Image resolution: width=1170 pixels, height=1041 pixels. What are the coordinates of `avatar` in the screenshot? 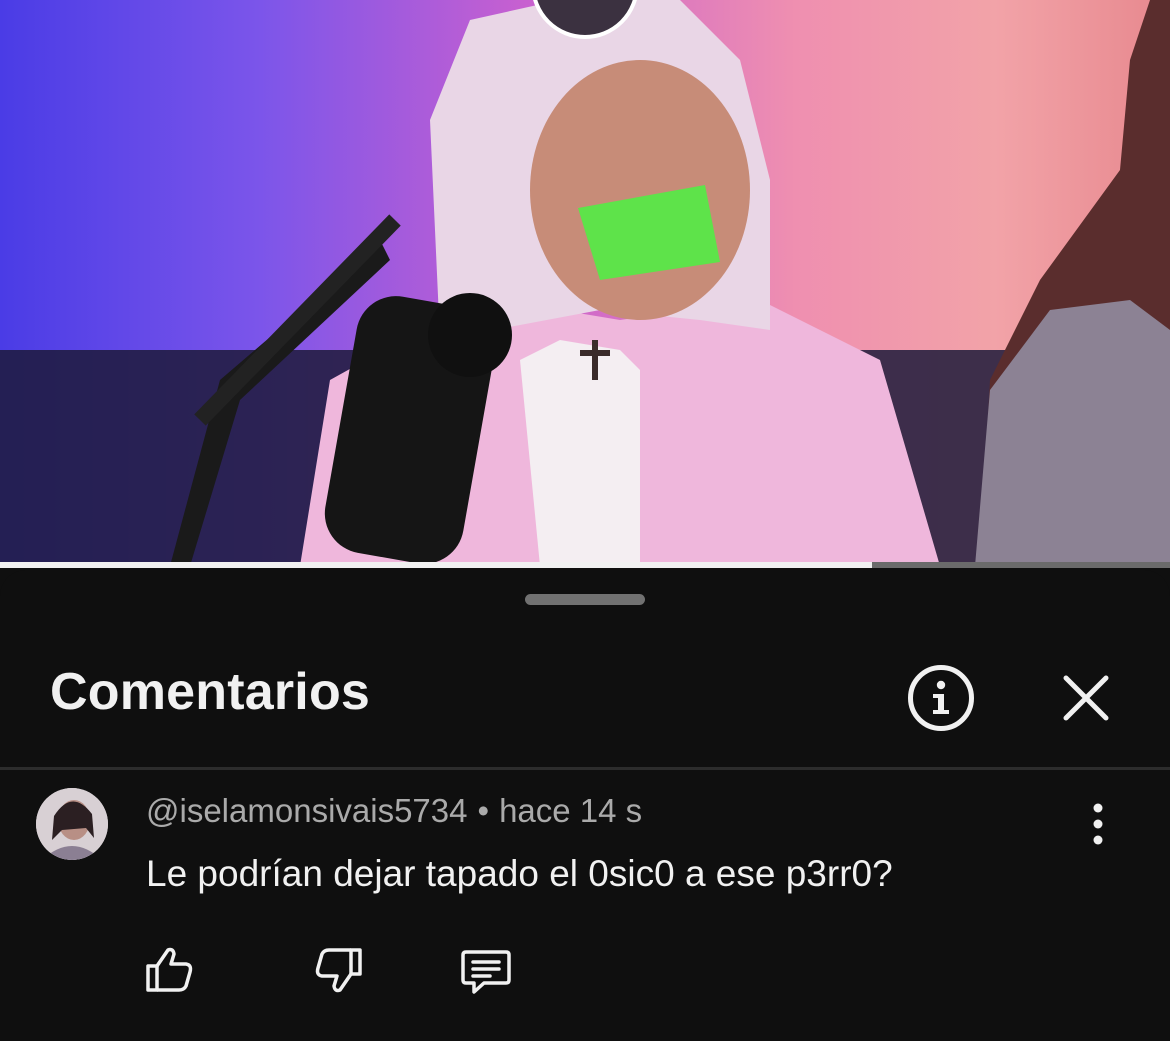 It's located at (72, 824).